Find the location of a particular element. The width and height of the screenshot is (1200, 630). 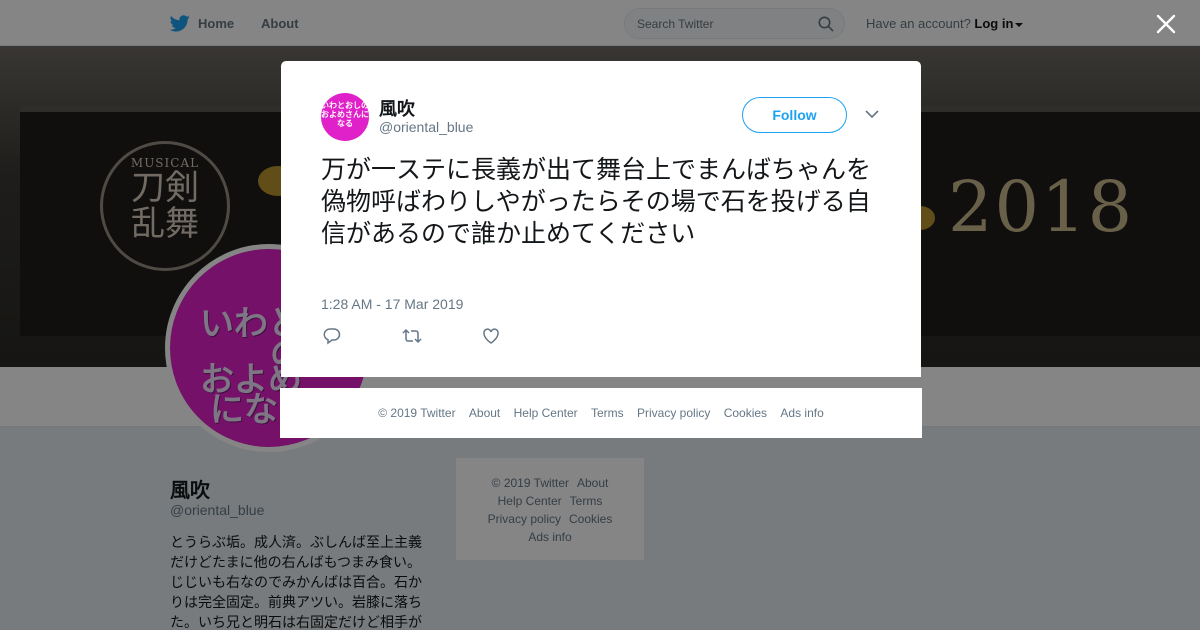

footer-link-cookies: Cookies is located at coordinates (745, 413).